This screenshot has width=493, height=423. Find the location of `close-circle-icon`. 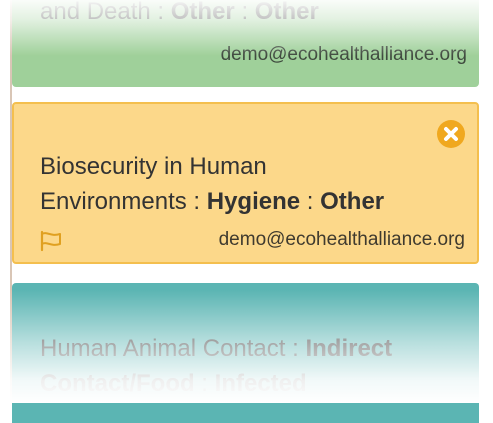

close-circle-icon is located at coordinates (451, 134).